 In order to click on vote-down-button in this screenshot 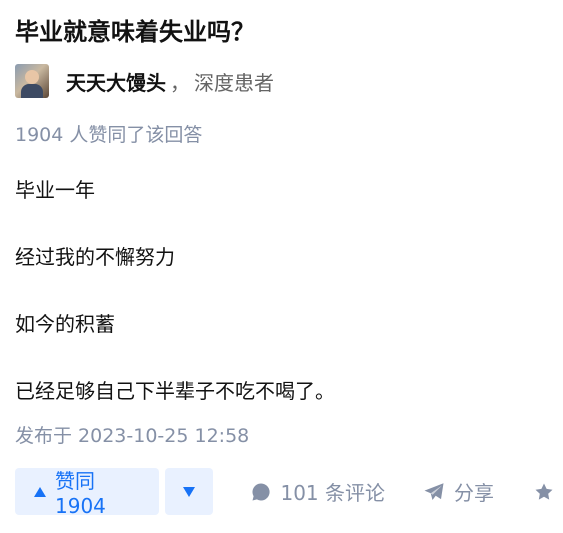, I will do `click(189, 491)`.